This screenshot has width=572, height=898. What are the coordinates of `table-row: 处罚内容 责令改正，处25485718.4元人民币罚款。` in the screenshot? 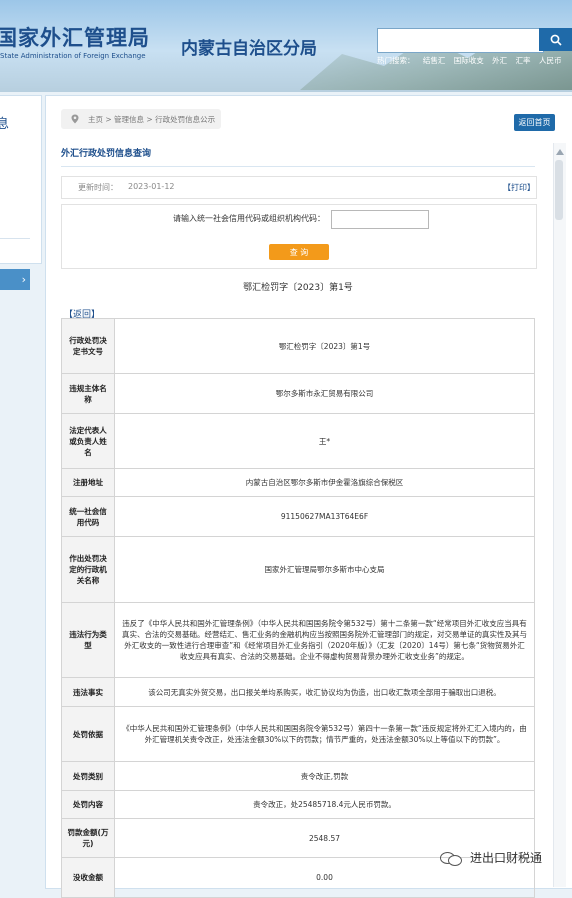 It's located at (298, 804).